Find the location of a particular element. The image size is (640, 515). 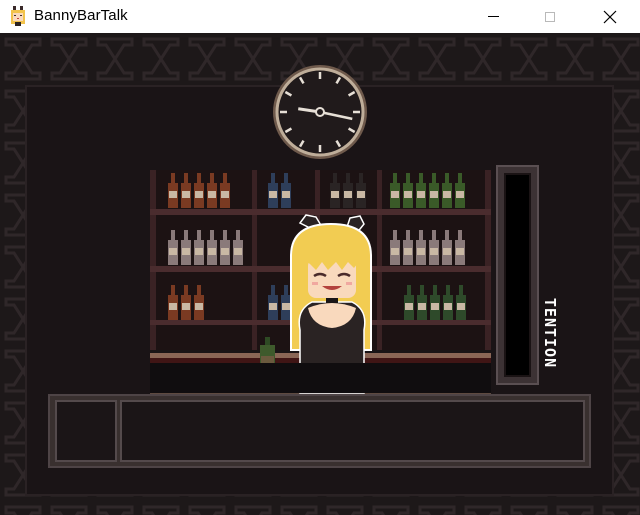

dialogue-box is located at coordinates (319, 431).